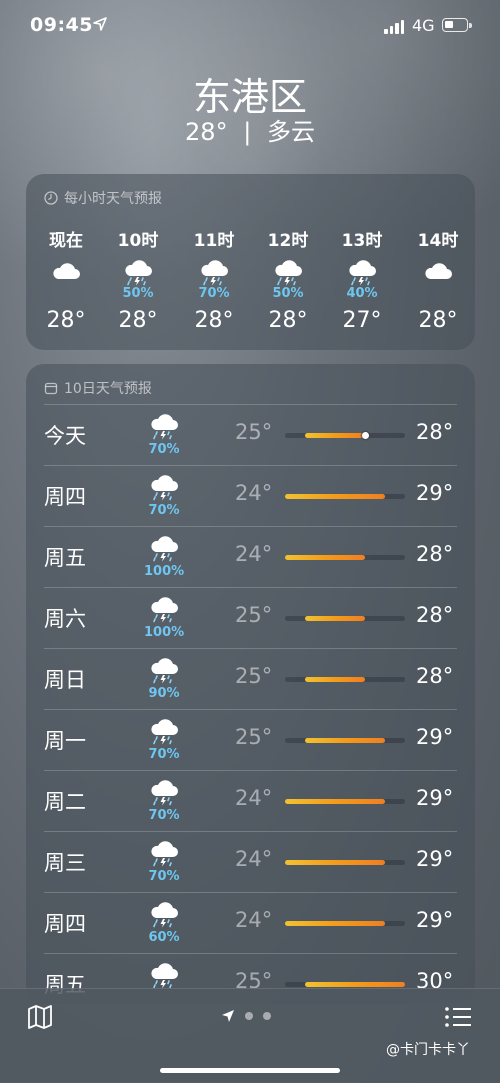 This screenshot has width=500, height=1083. What do you see at coordinates (438, 241) in the screenshot?
I see `hour-label: 14时` at bounding box center [438, 241].